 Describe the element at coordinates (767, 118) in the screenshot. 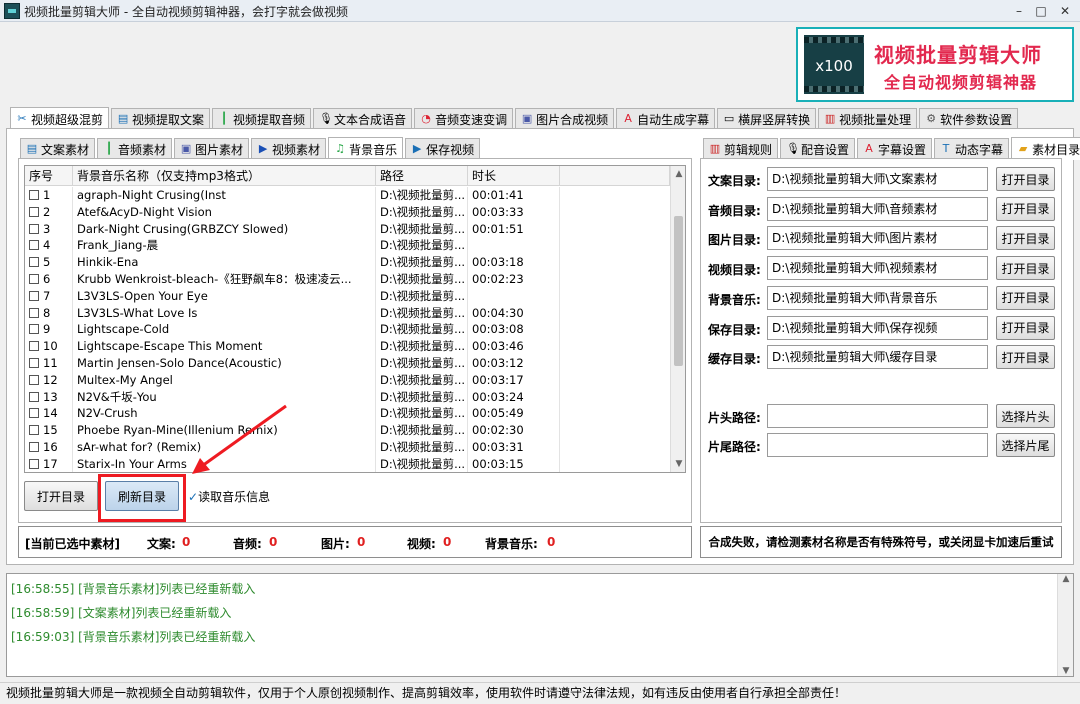

I see `tab-orientation: ▭ 横屏竖屏转换` at that location.